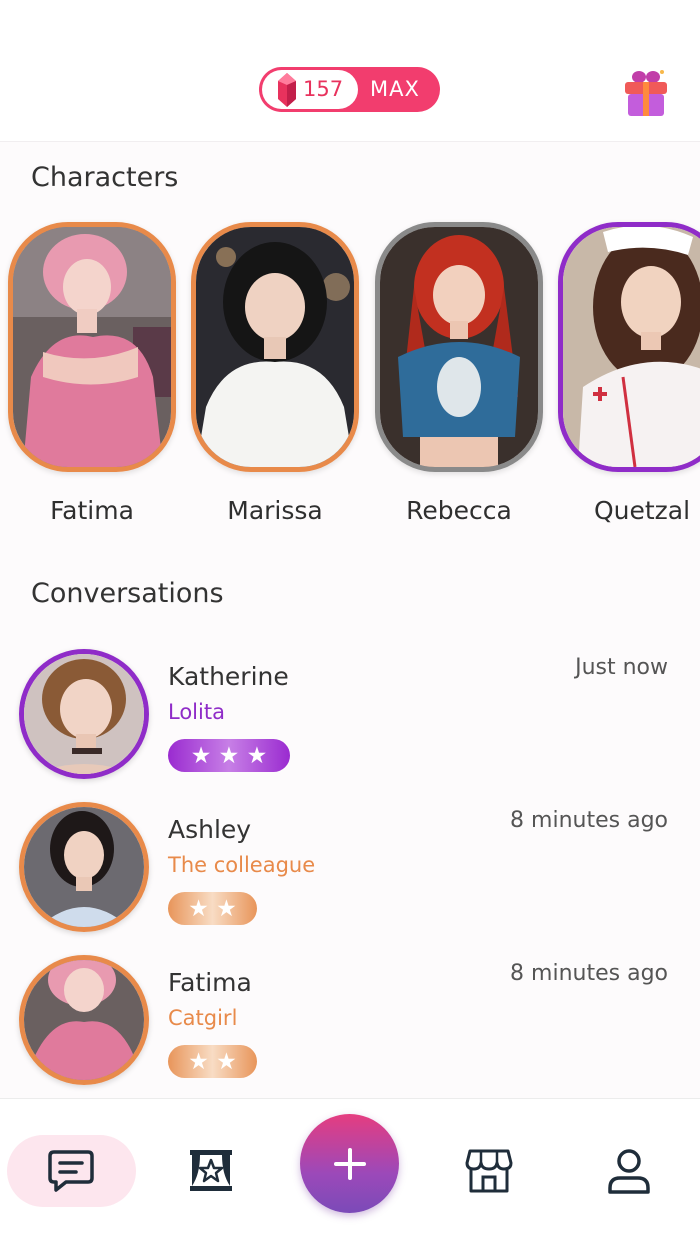  What do you see at coordinates (211, 1171) in the screenshot?
I see `stage-icon` at bounding box center [211, 1171].